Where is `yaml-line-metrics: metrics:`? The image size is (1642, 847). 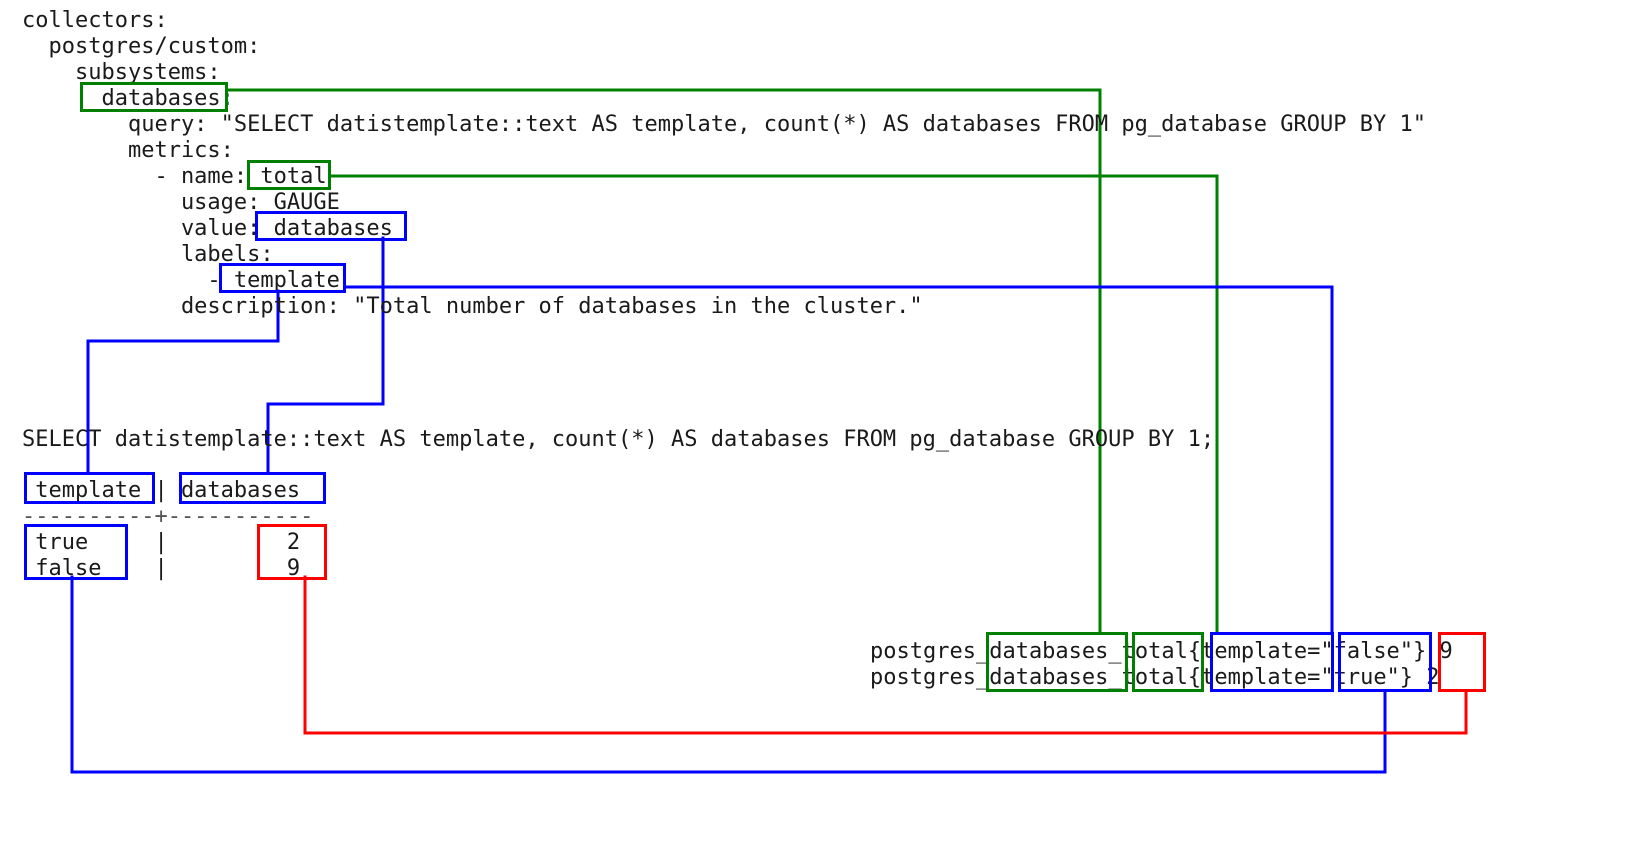 yaml-line-metrics: metrics: is located at coordinates (128, 150).